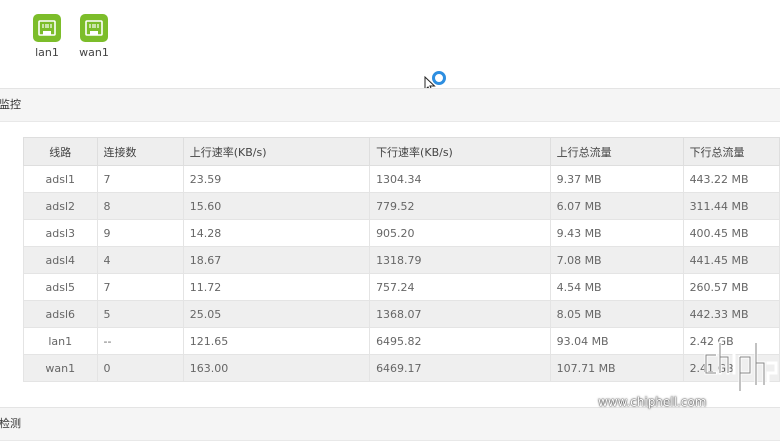  What do you see at coordinates (60, 287) in the screenshot?
I see `cell-line: adsl5` at bounding box center [60, 287].